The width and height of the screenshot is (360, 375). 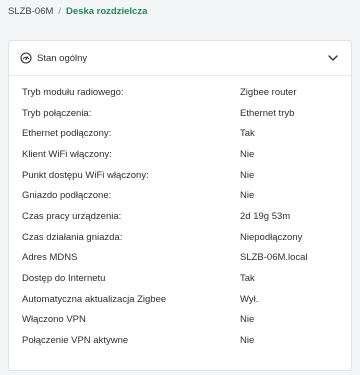 I want to click on status-value: Wył., so click(x=249, y=299).